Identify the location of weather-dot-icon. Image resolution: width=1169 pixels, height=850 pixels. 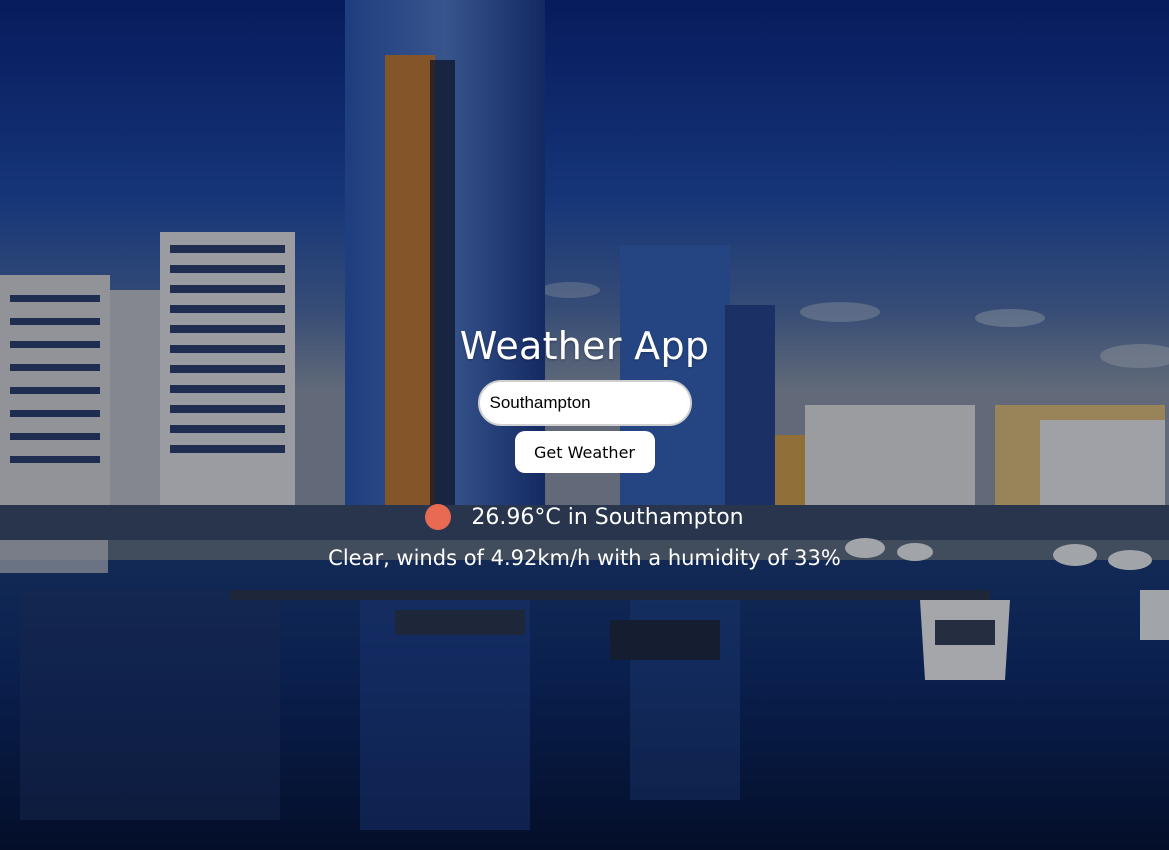
(438, 517).